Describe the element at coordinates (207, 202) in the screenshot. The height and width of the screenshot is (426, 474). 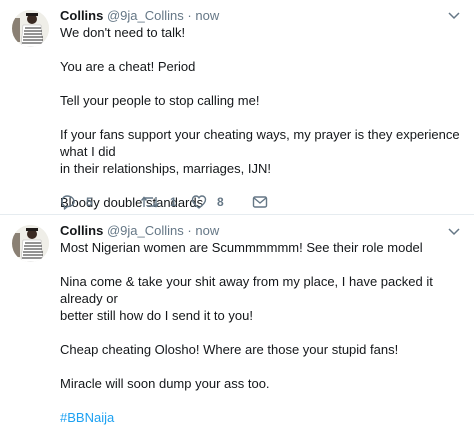
I see `like-button: 8` at that location.